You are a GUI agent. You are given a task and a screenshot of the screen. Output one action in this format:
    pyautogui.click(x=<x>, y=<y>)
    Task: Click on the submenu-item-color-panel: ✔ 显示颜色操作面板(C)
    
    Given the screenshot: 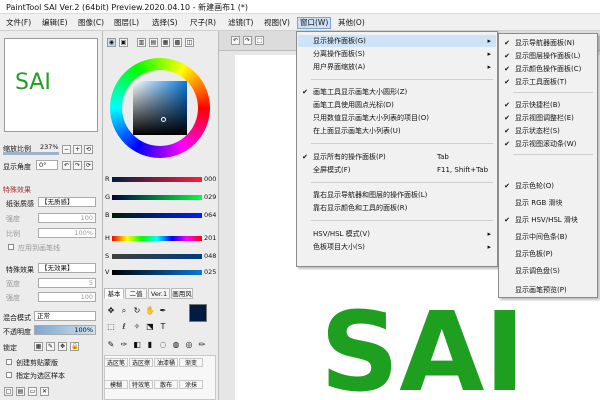 What is the action you would take?
    pyautogui.click(x=548, y=69)
    